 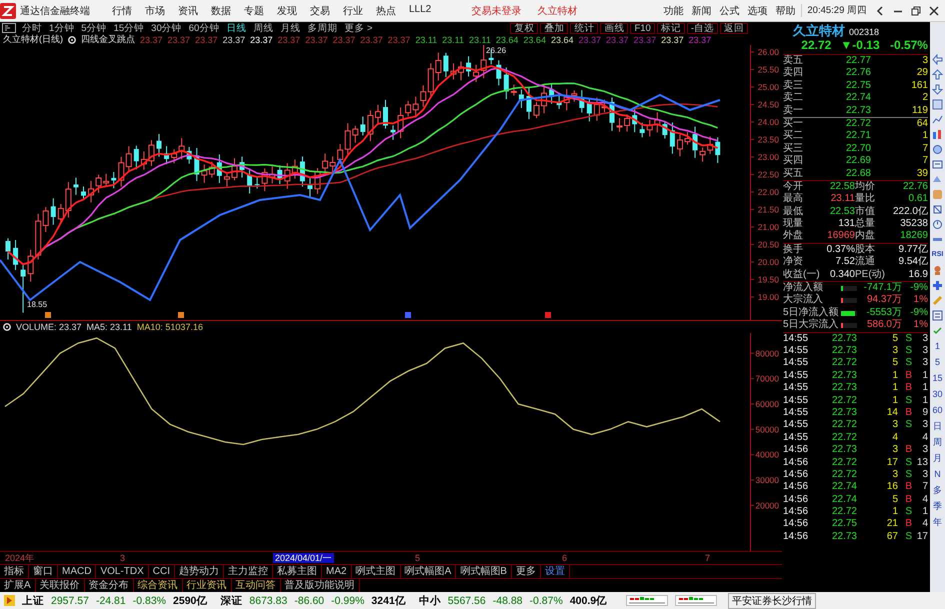 I want to click on menu-item: 选项, so click(x=757, y=11).